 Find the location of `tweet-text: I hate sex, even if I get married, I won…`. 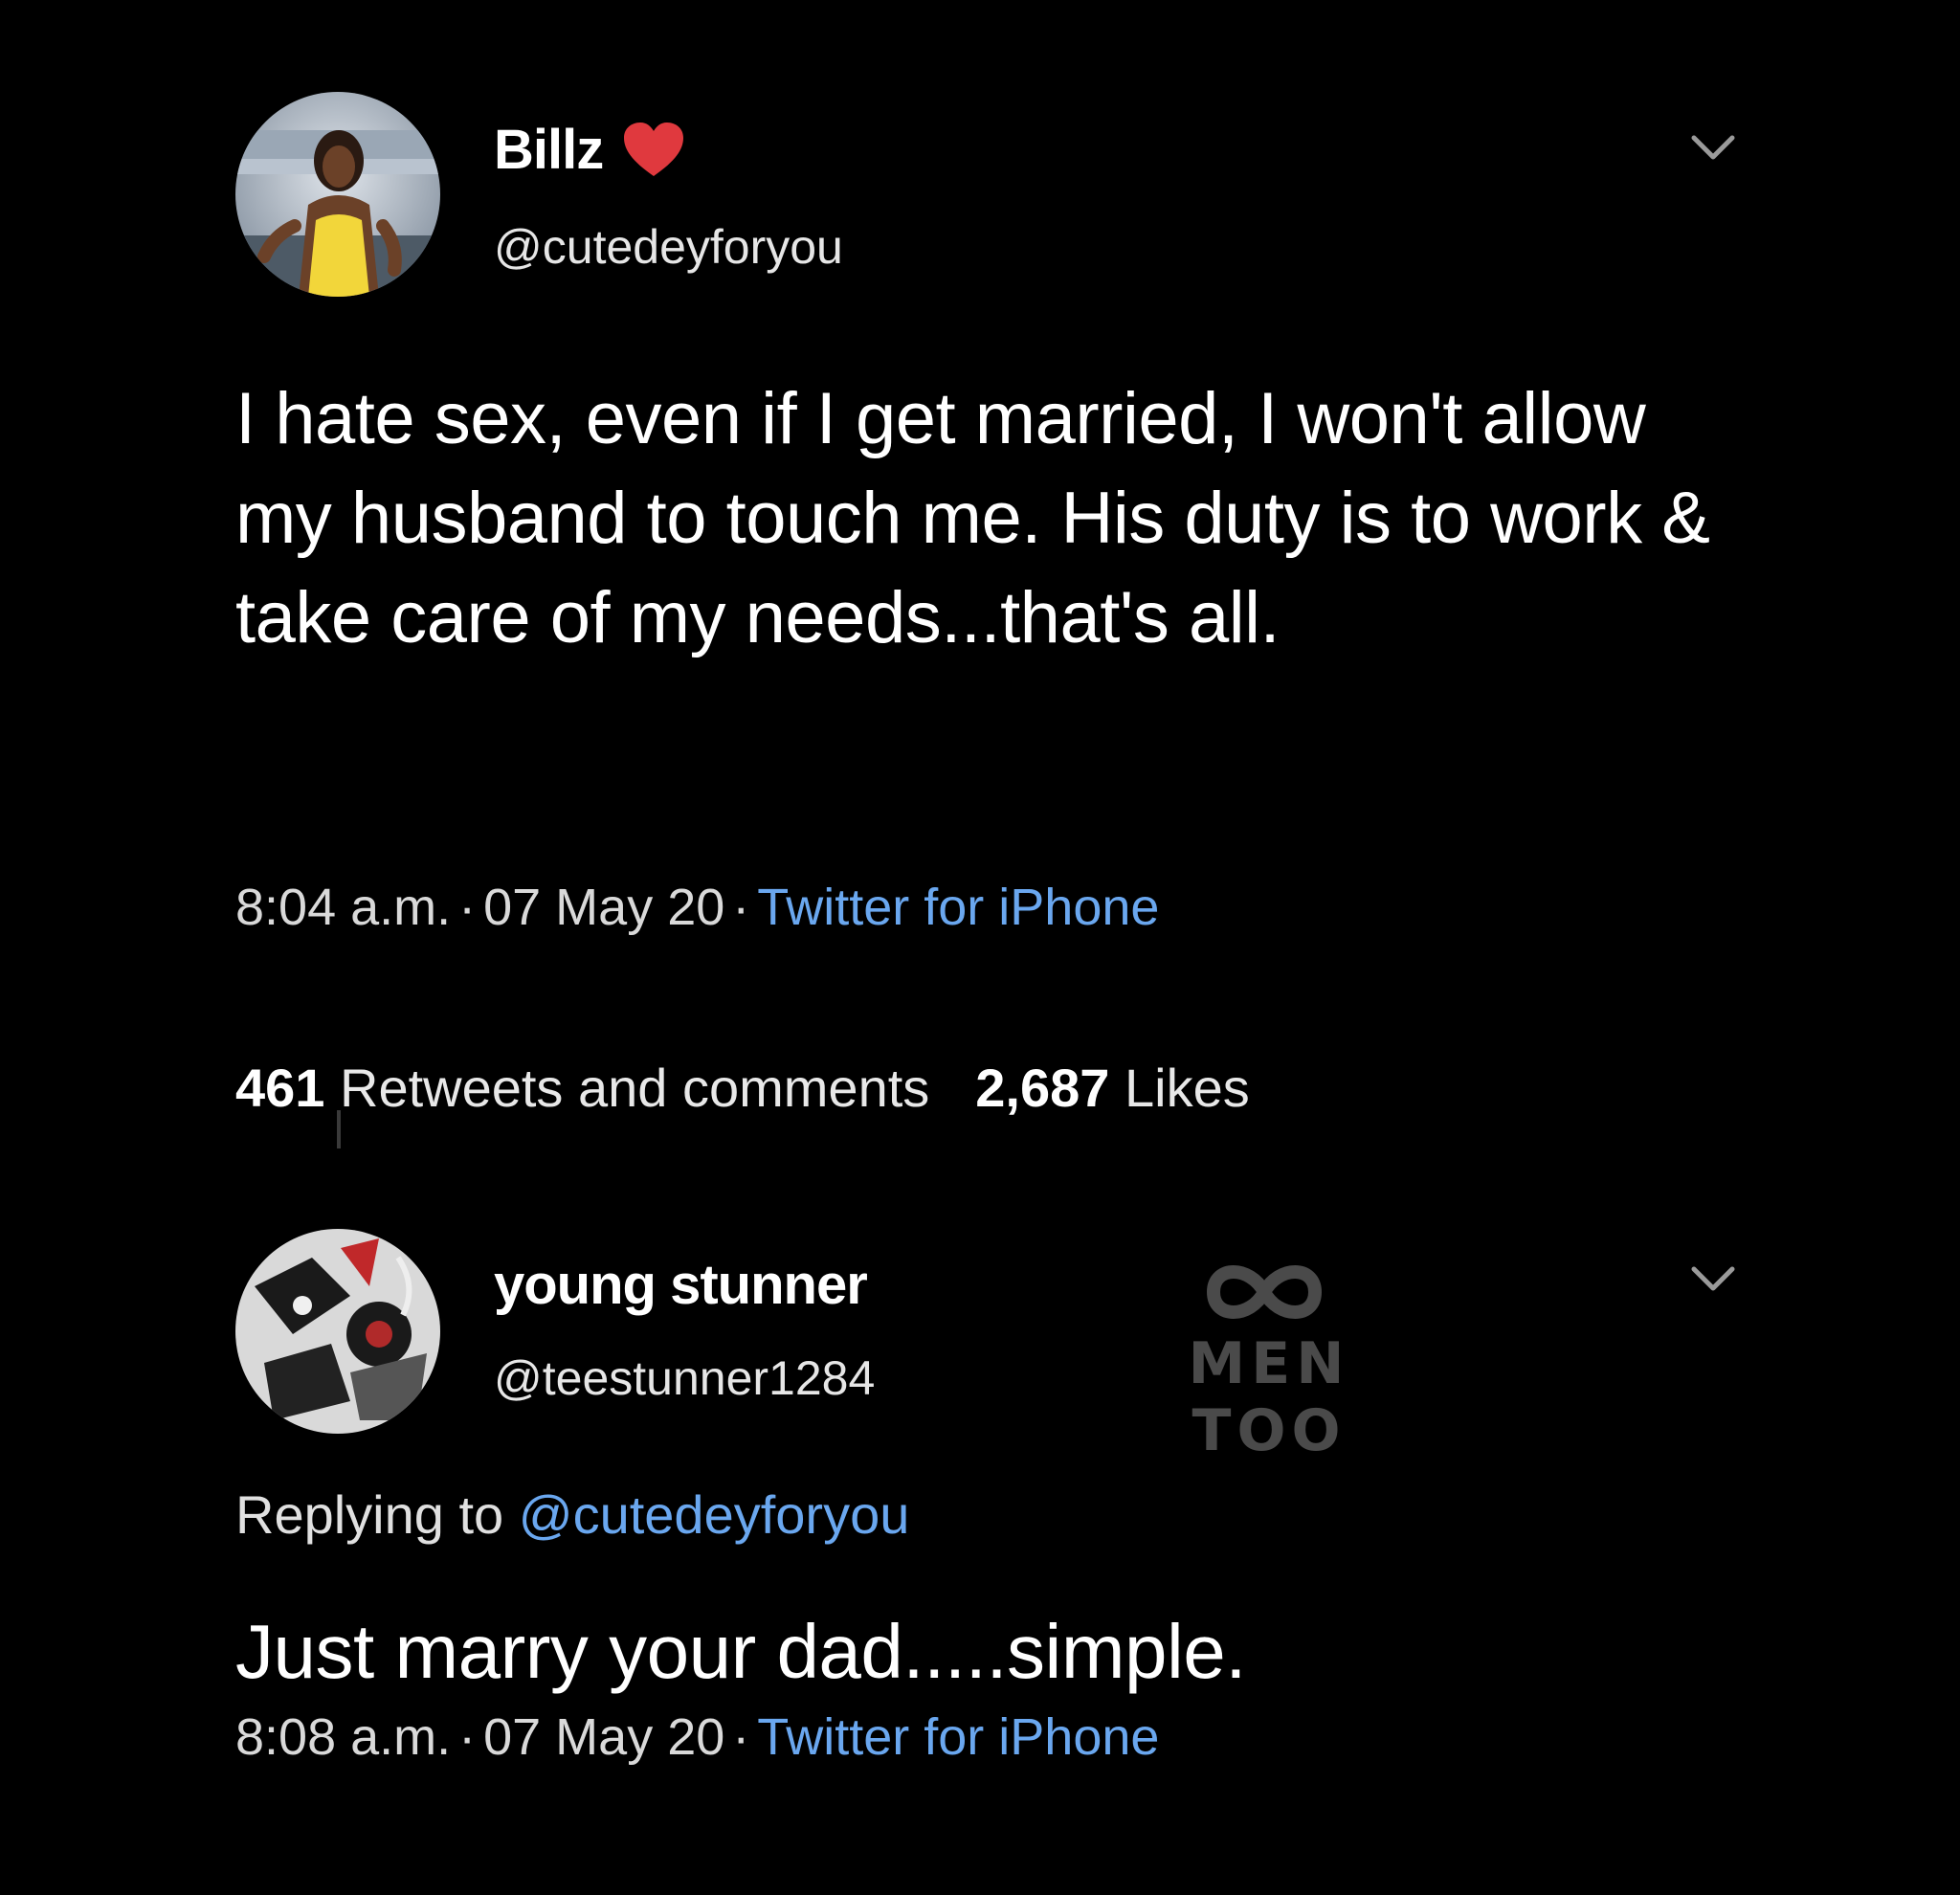

tweet-text: I hate sex, even if I get married, I won… is located at coordinates (973, 518).